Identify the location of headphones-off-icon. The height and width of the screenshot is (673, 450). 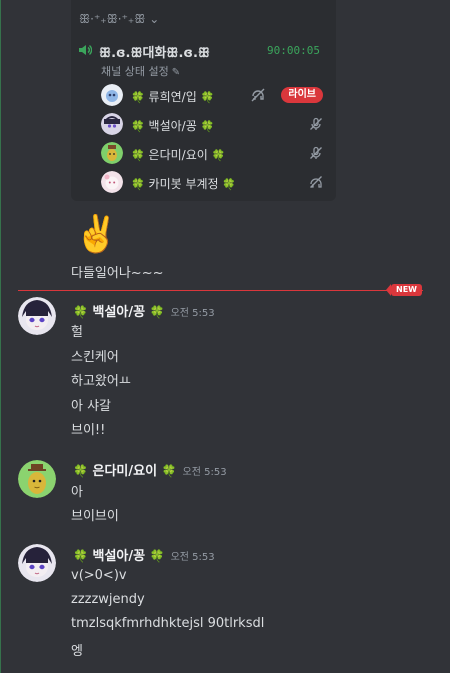
(316, 182).